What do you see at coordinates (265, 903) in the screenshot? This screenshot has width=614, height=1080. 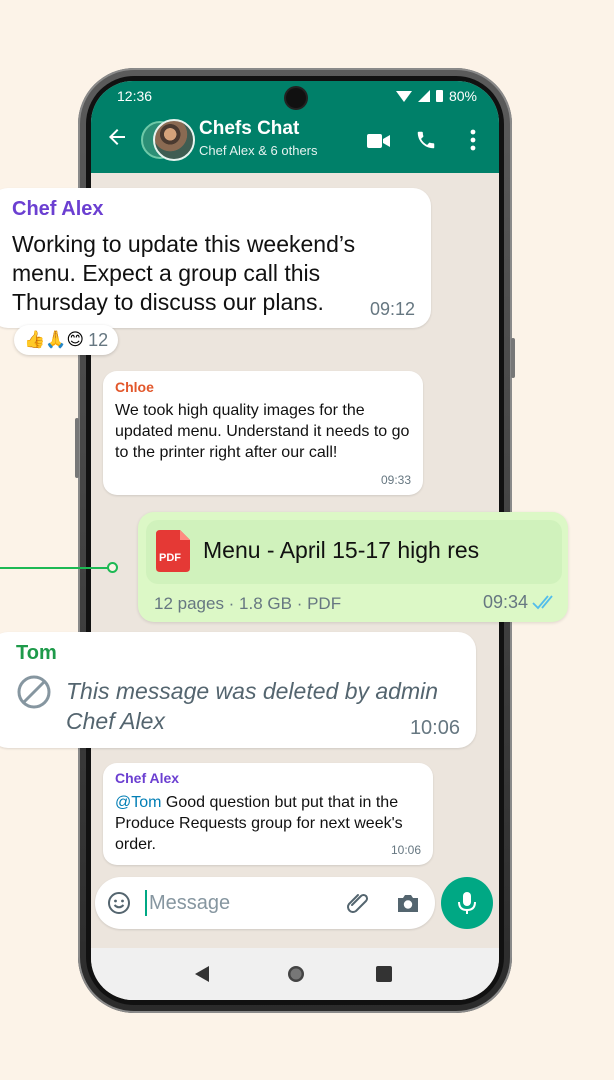 I see `message-input-bar: Message` at bounding box center [265, 903].